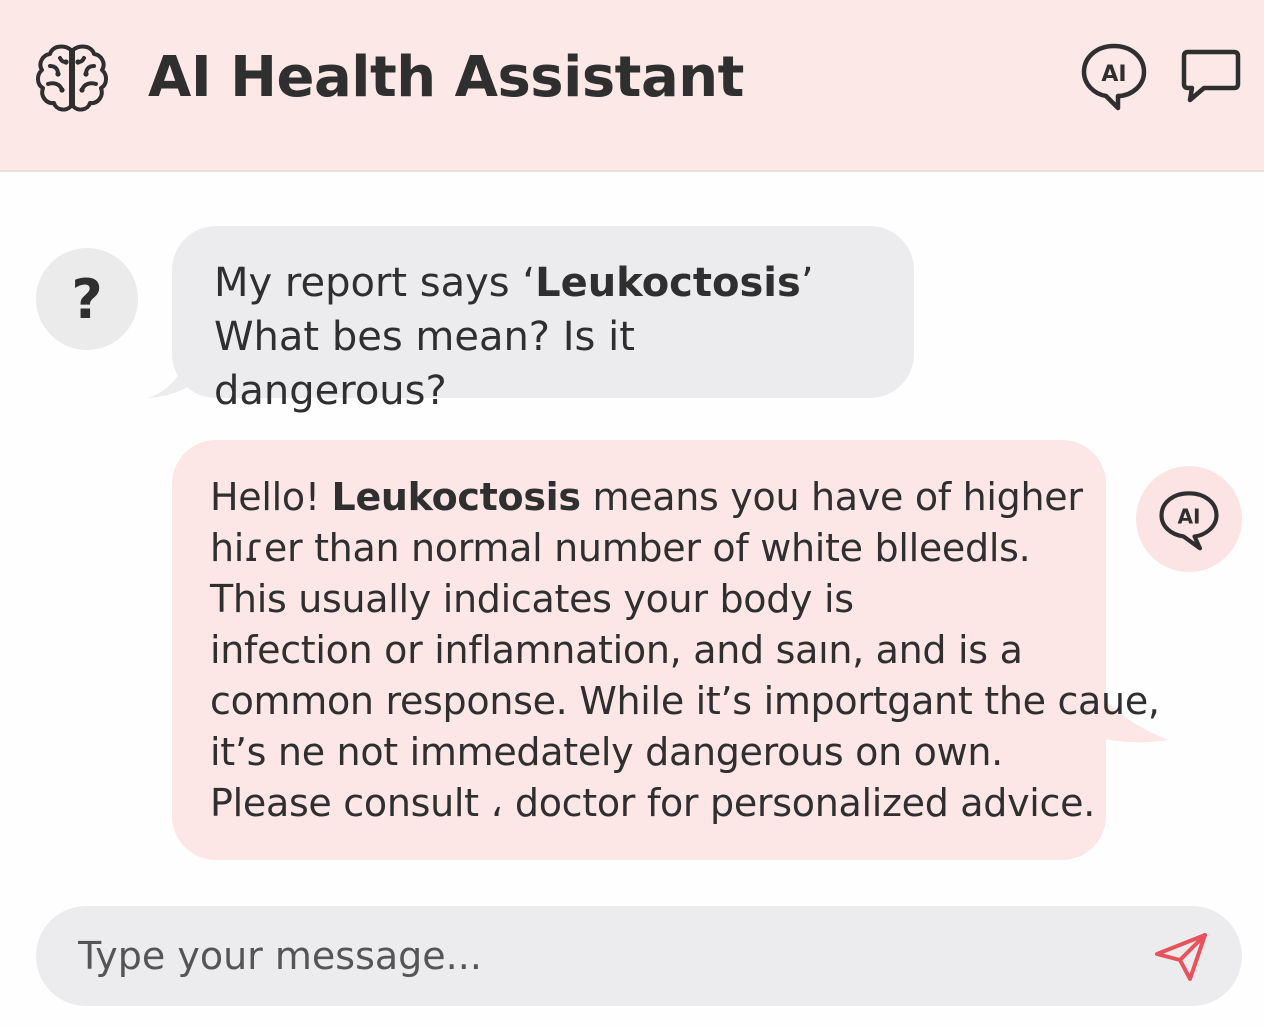 Image resolution: width=1264 pixels, height=1028 pixels. What do you see at coordinates (668, 283) in the screenshot?
I see `user-message-term: Leukoctosis` at bounding box center [668, 283].